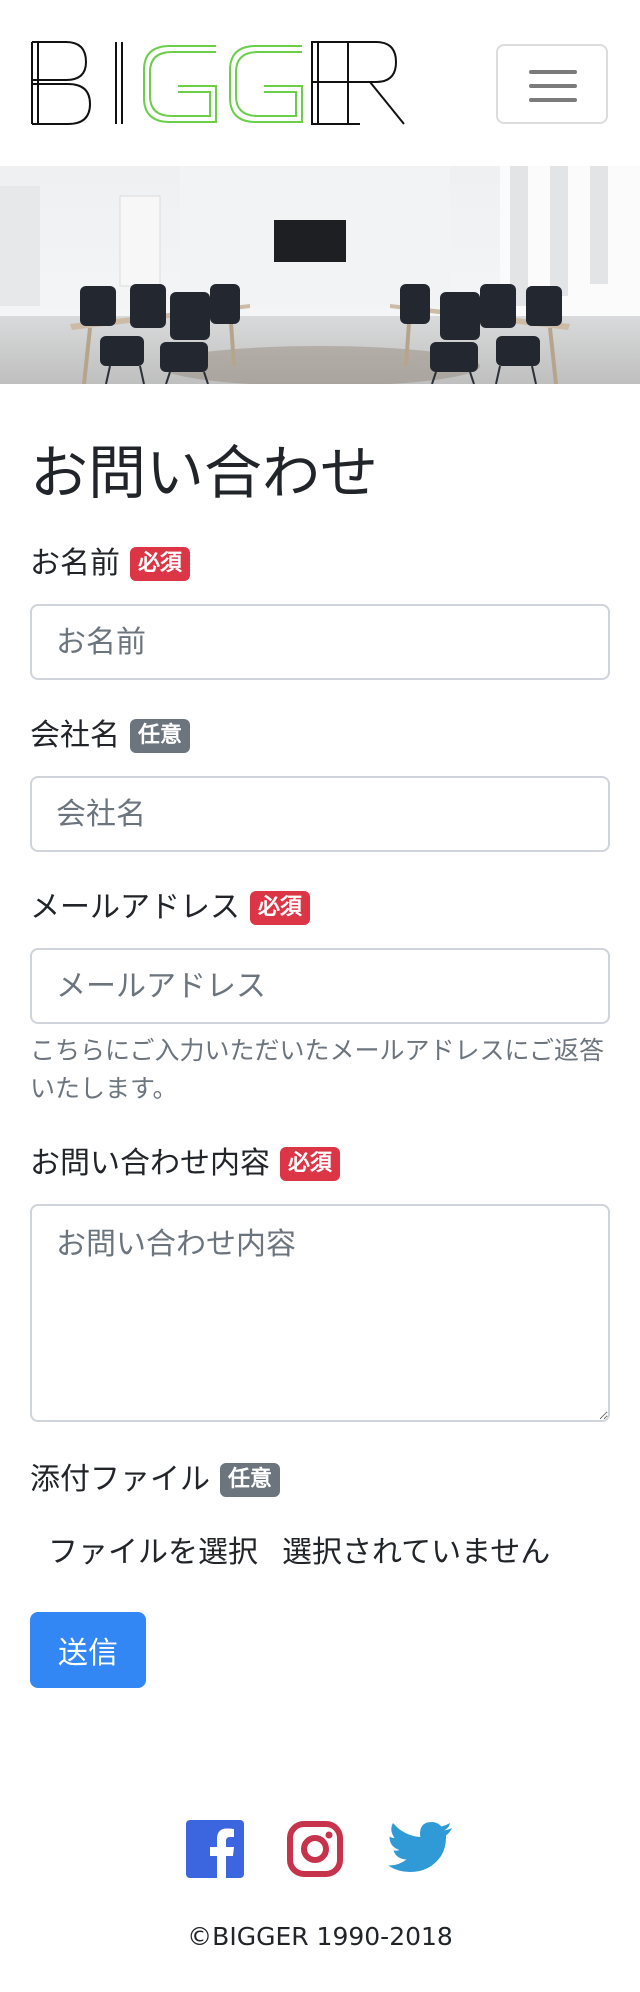  I want to click on navbar, so click(320, 83).